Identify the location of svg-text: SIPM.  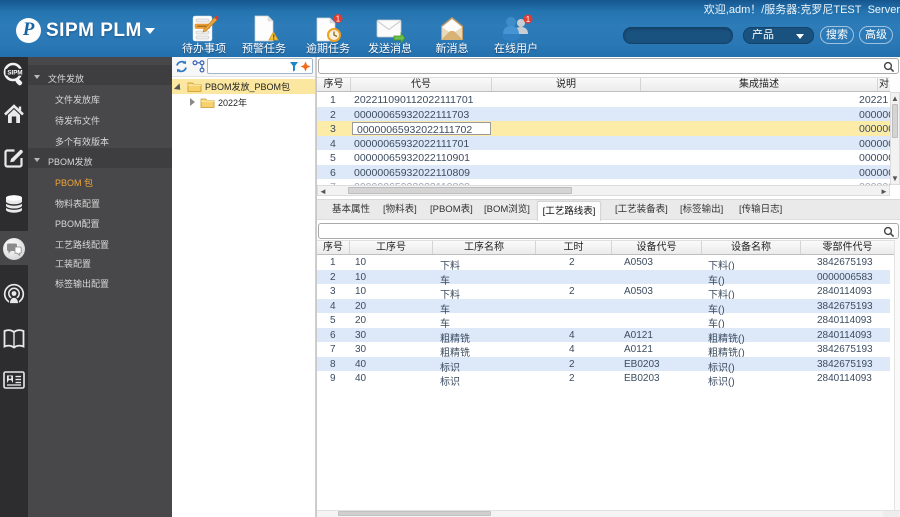
(14, 72).